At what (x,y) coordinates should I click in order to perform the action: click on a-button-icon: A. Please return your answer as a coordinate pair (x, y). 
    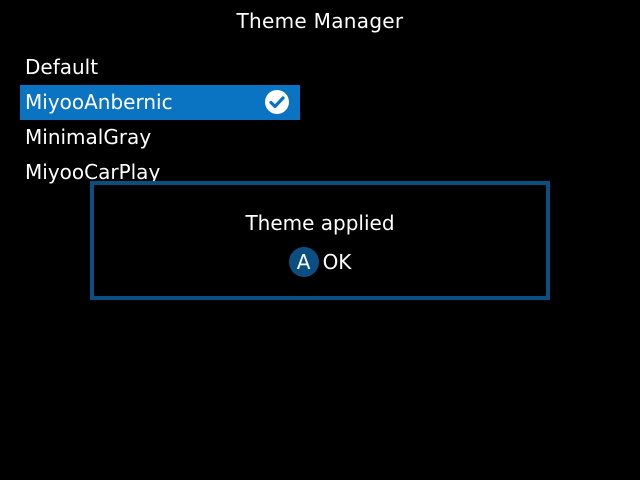
    Looking at the image, I should click on (303, 262).